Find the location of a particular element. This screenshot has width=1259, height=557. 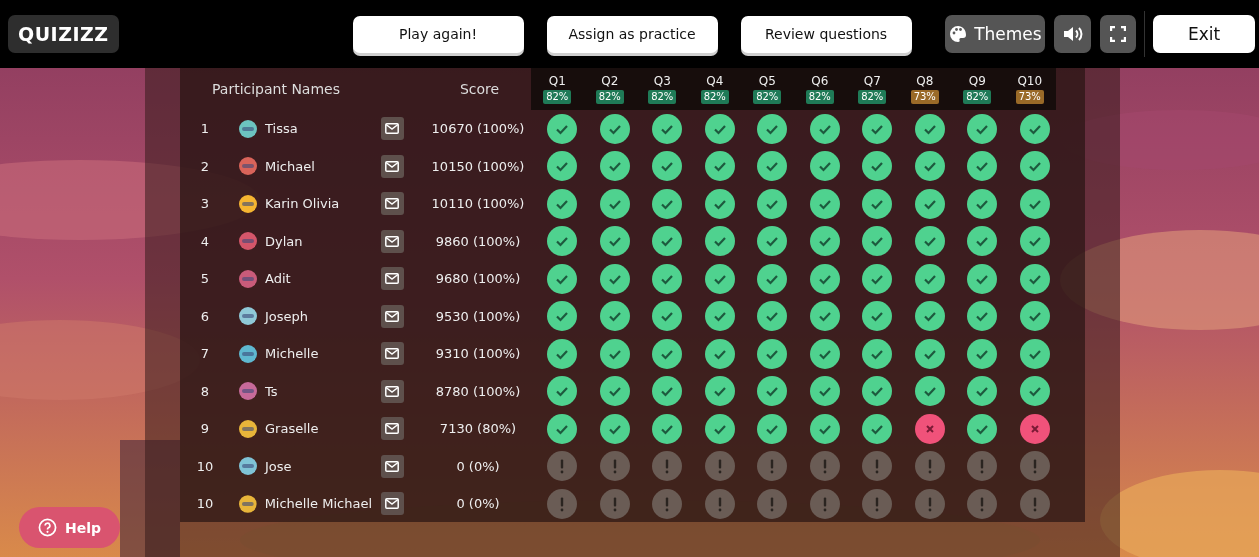

participant-name: Jose is located at coordinates (278, 466).